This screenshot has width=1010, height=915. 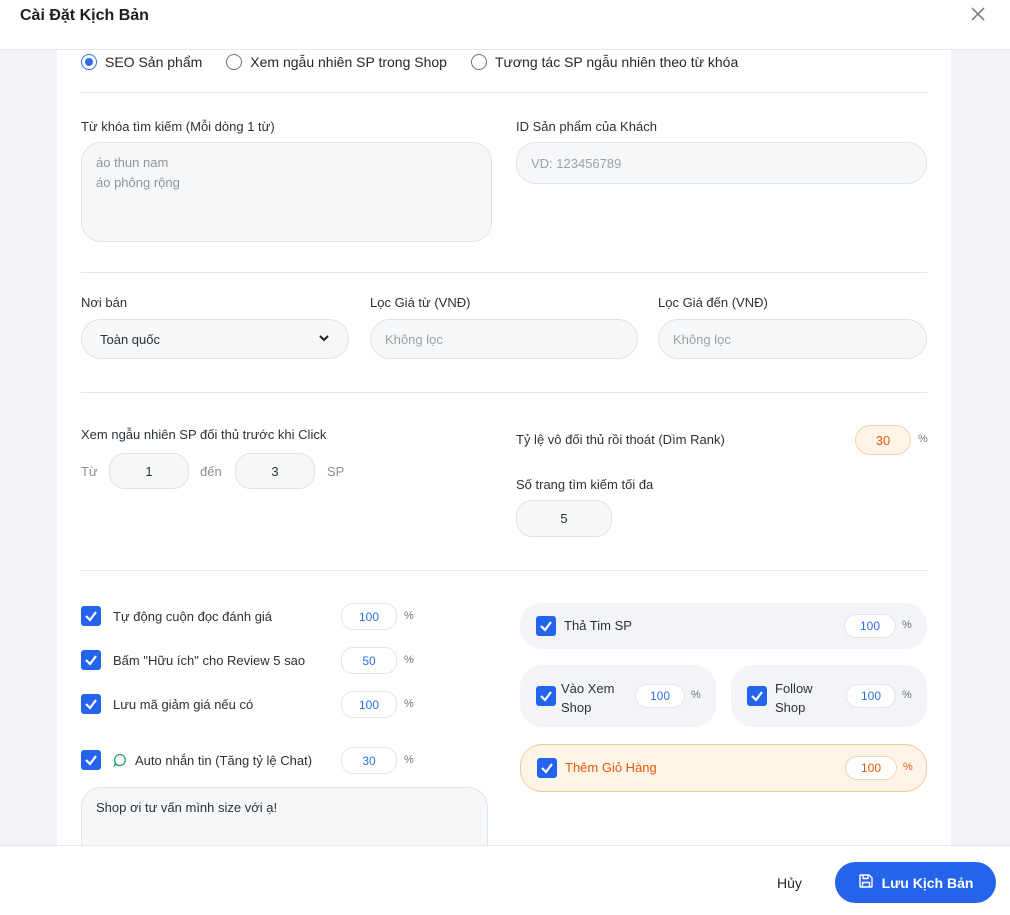 What do you see at coordinates (794, 698) in the screenshot?
I see `follow-shop-label: Follow Shop` at bounding box center [794, 698].